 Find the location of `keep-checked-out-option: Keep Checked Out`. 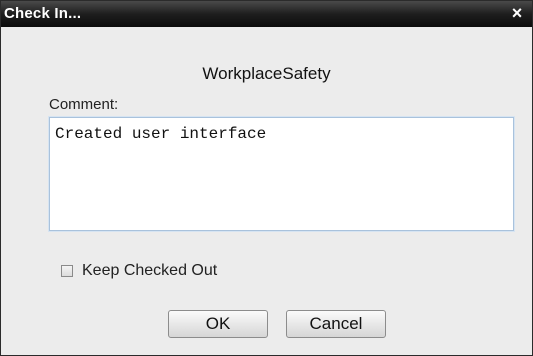

keep-checked-out-option: Keep Checked Out is located at coordinates (139, 271).